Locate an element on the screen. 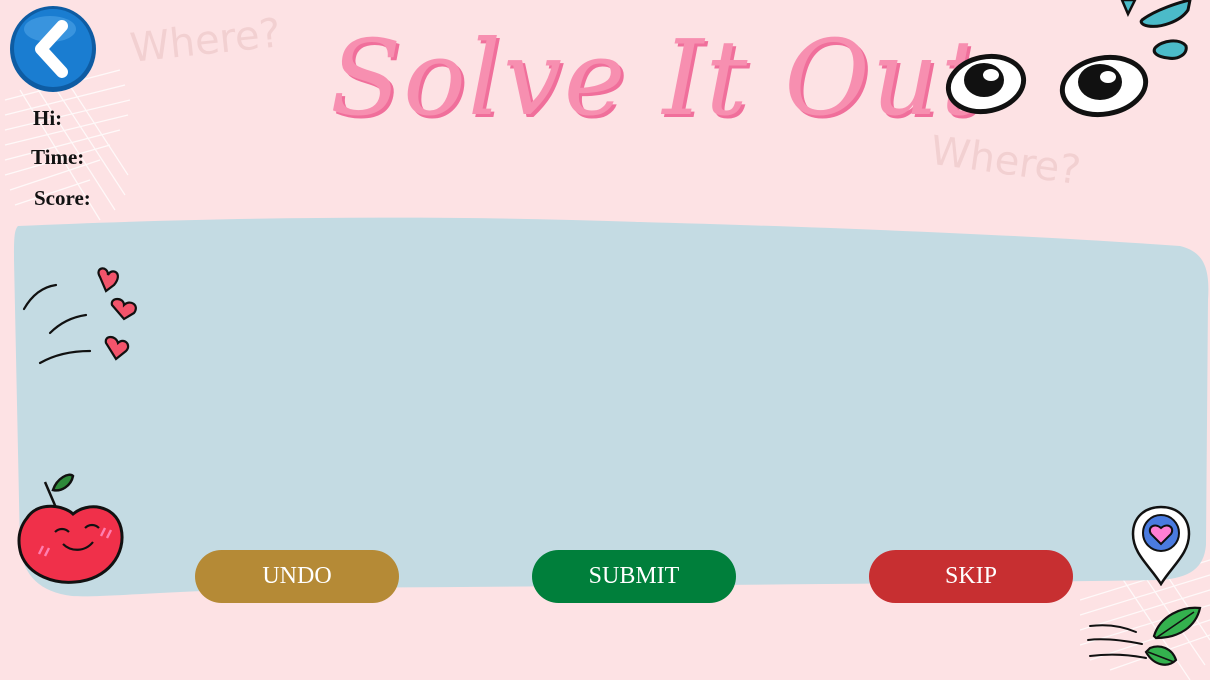  back-arrow-icon is located at coordinates (53, 49).